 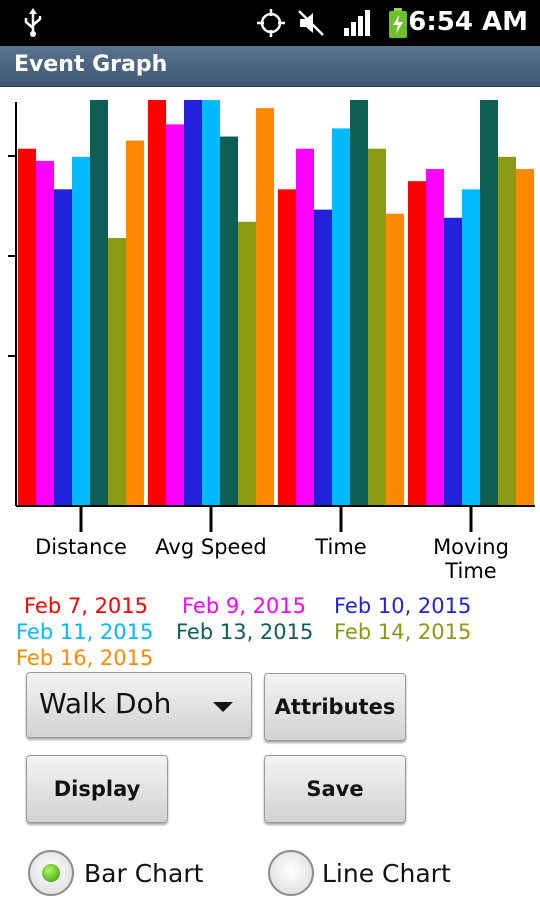 What do you see at coordinates (244, 606) in the screenshot?
I see `legend-item: Feb 9, 2015` at bounding box center [244, 606].